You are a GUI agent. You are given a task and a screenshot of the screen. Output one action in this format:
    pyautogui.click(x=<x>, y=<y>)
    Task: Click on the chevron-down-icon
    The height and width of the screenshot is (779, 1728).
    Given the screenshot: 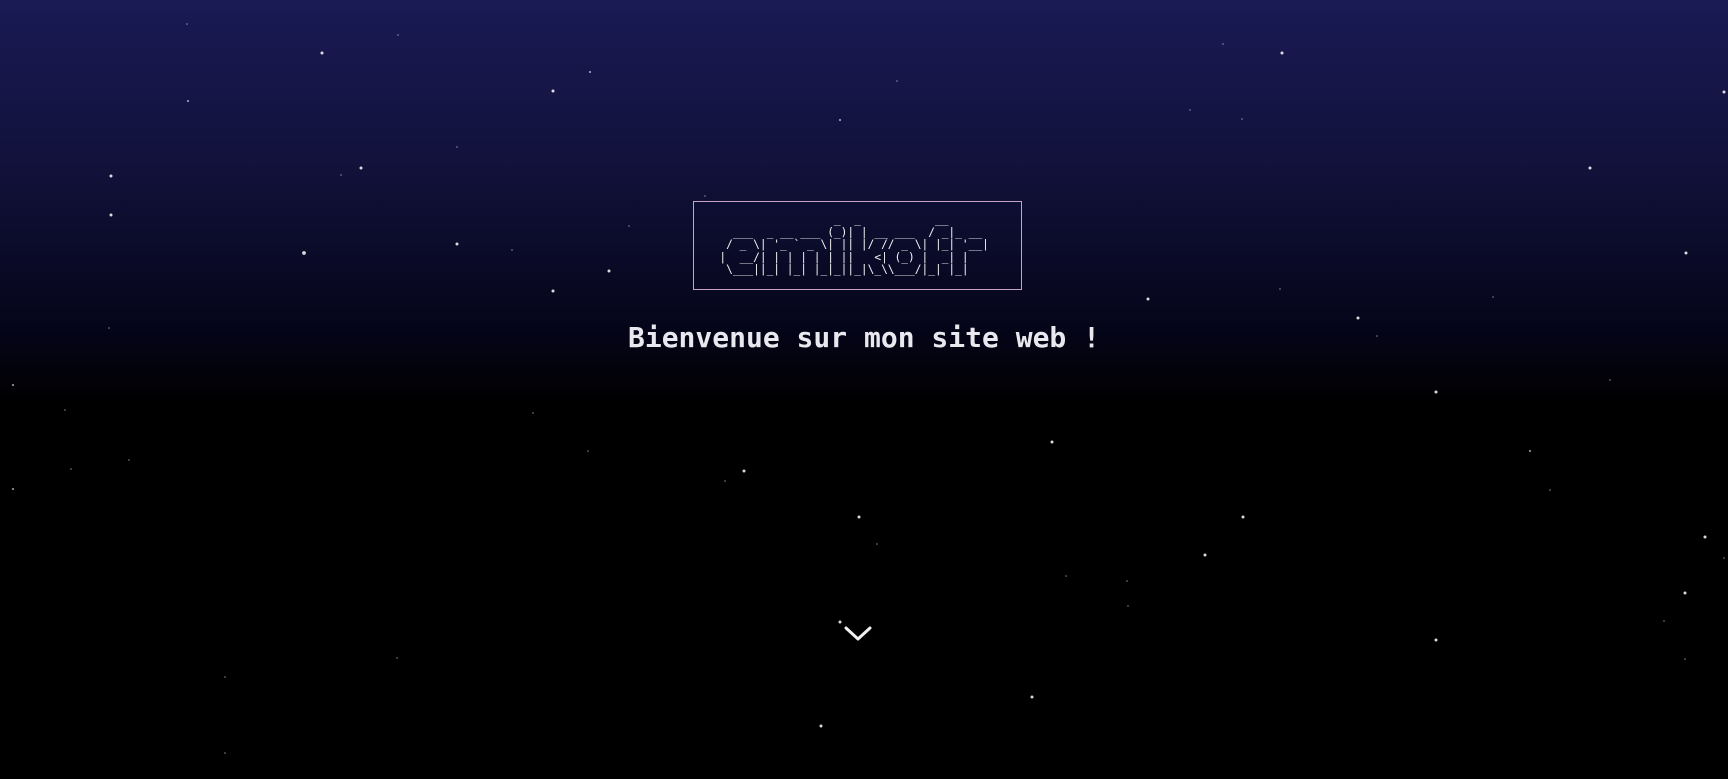 What is the action you would take?
    pyautogui.click(x=858, y=633)
    